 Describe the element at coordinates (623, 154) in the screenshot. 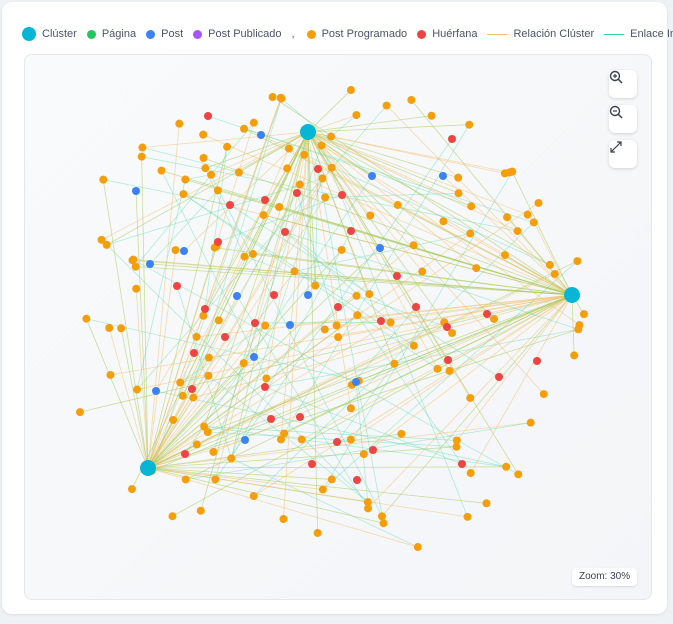

I see `fullscreen-button` at that location.